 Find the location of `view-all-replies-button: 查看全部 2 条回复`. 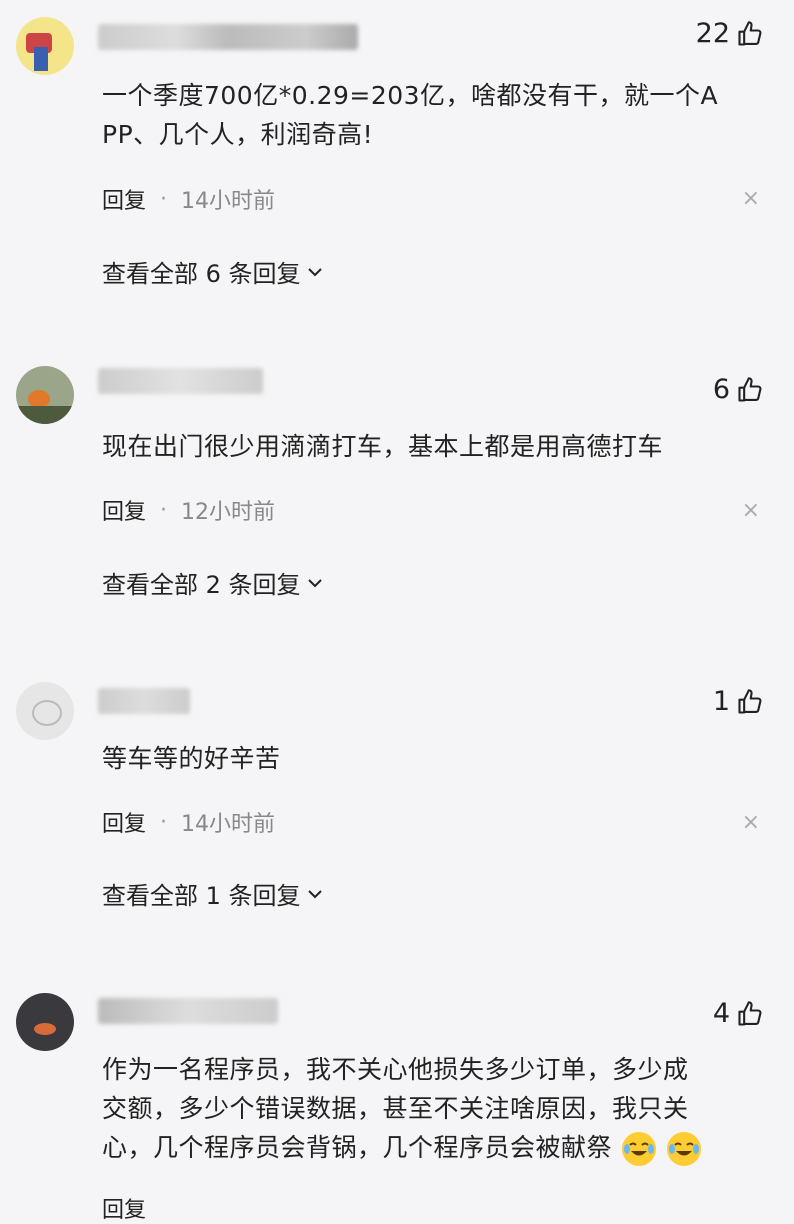

view-all-replies-button: 查看全部 2 条回复 is located at coordinates (213, 582).